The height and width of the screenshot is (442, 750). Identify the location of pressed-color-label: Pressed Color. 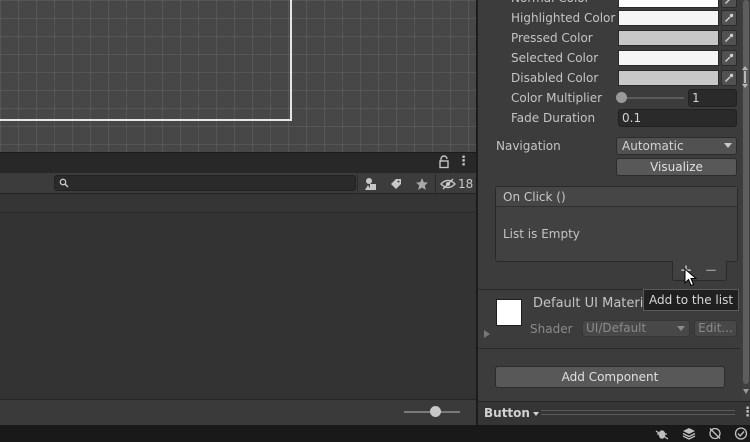
(552, 38).